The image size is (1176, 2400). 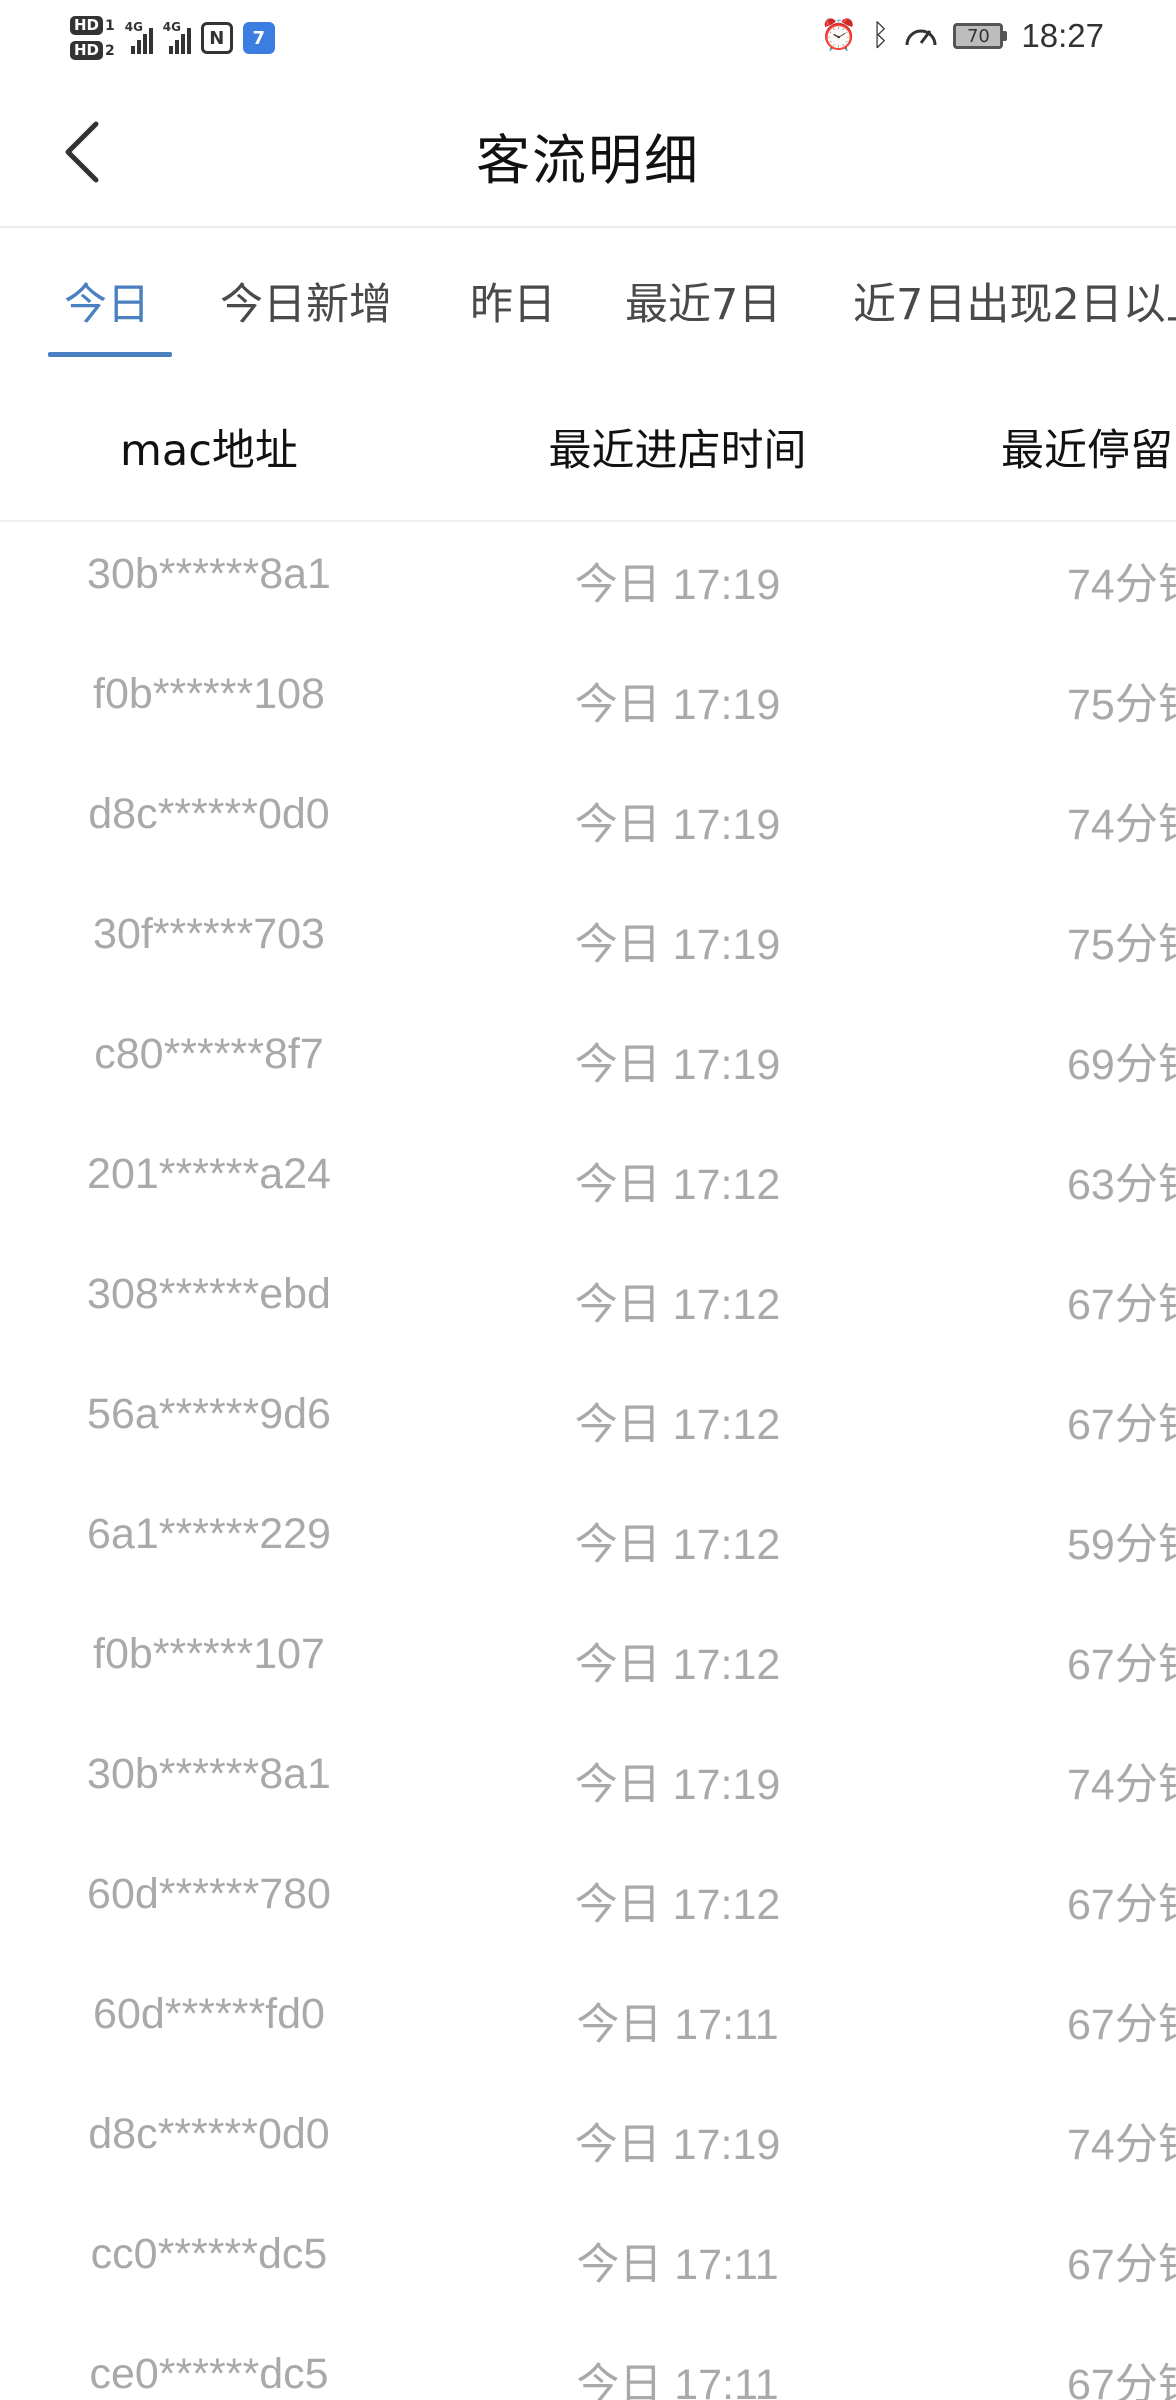 I want to click on table-row: 201******a24 今日 17:12 63分钟, so click(x=588, y=1182).